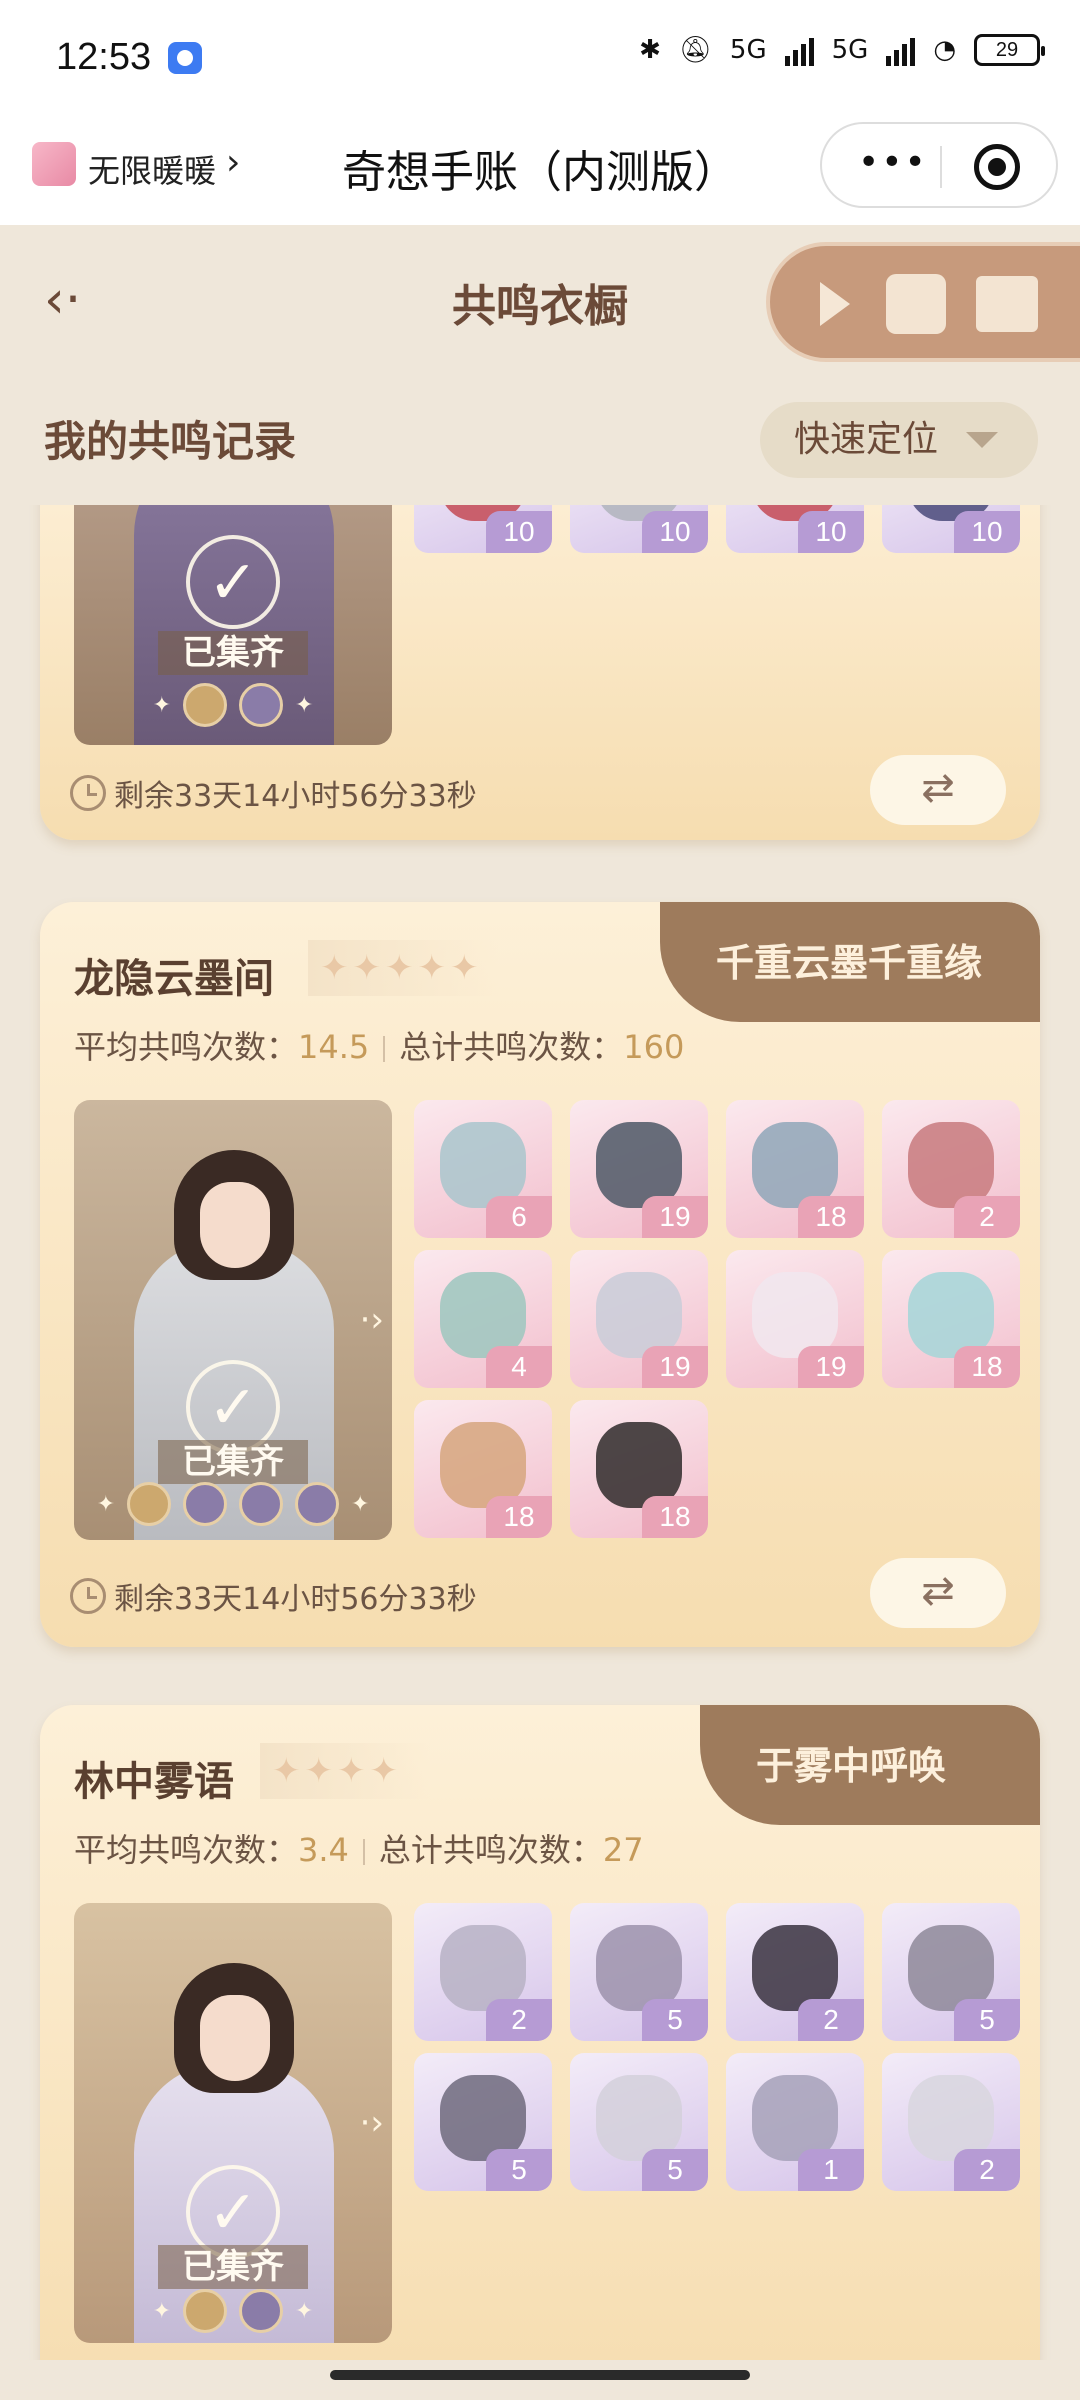  What do you see at coordinates (483, 1319) in the screenshot?
I see `item-tile: 4` at bounding box center [483, 1319].